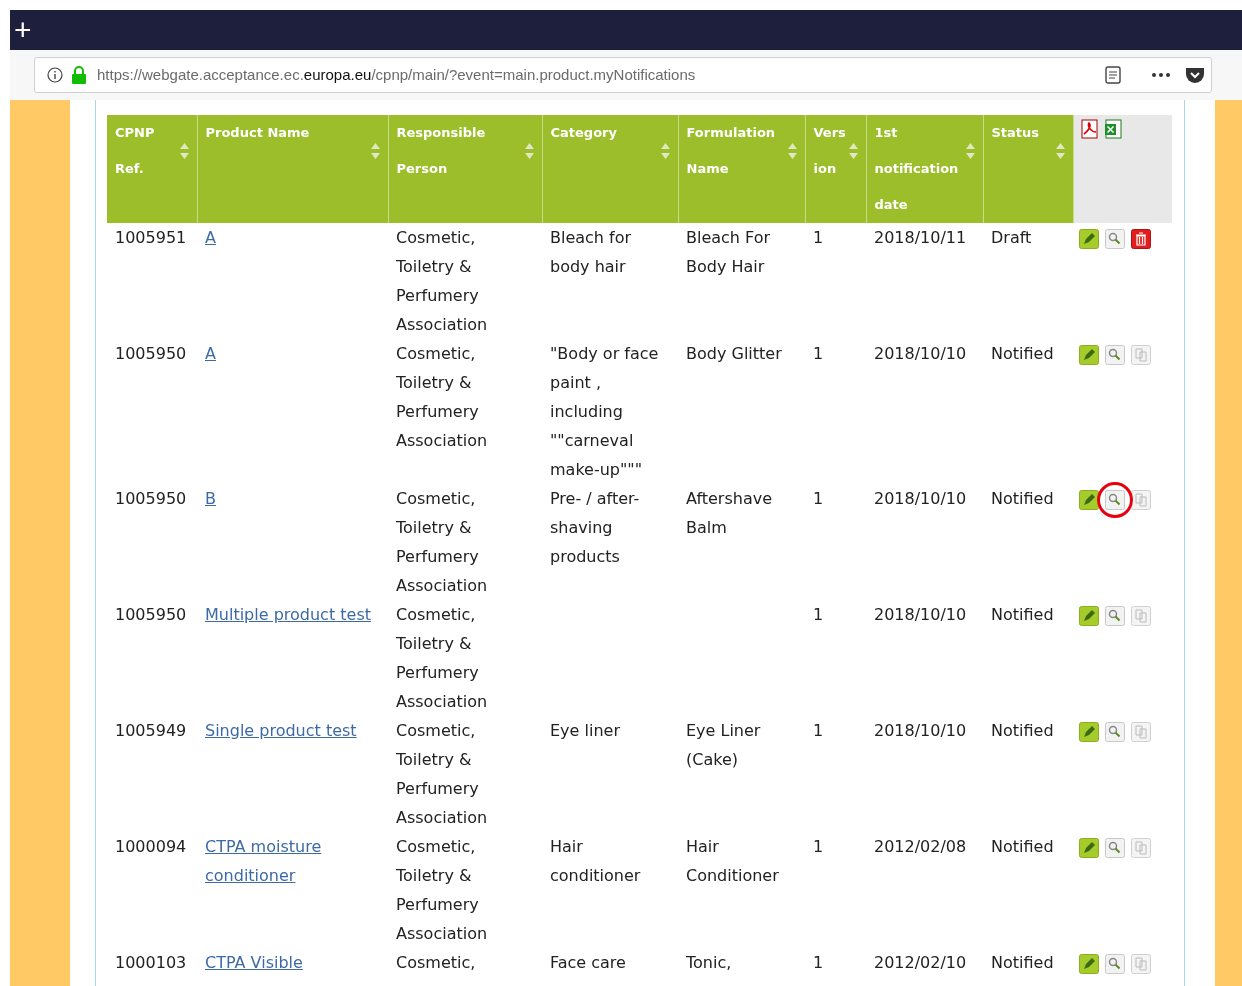 The image size is (1242, 986). Describe the element at coordinates (585, 730) in the screenshot. I see `category-text: Eye liner` at that location.